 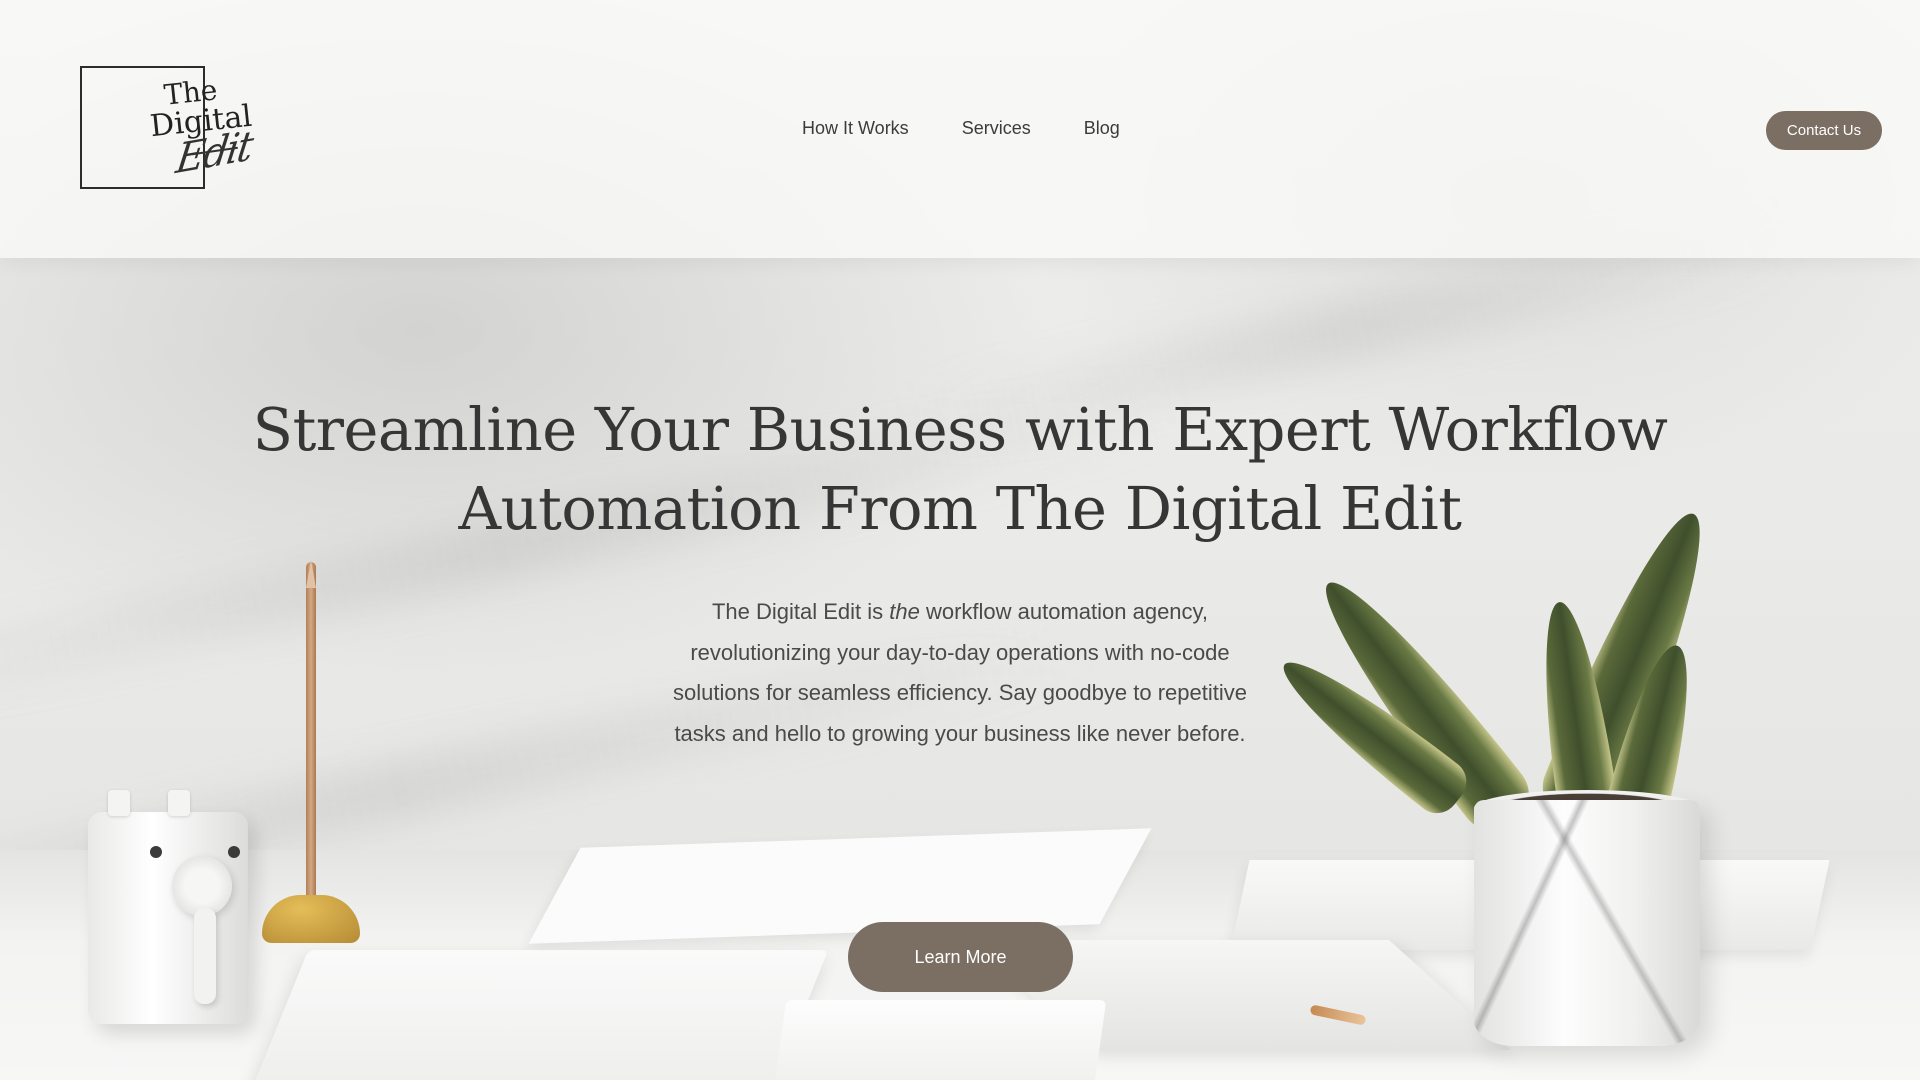 I want to click on hero-title-line: Automation From The Digital Edit, so click(x=960, y=508).